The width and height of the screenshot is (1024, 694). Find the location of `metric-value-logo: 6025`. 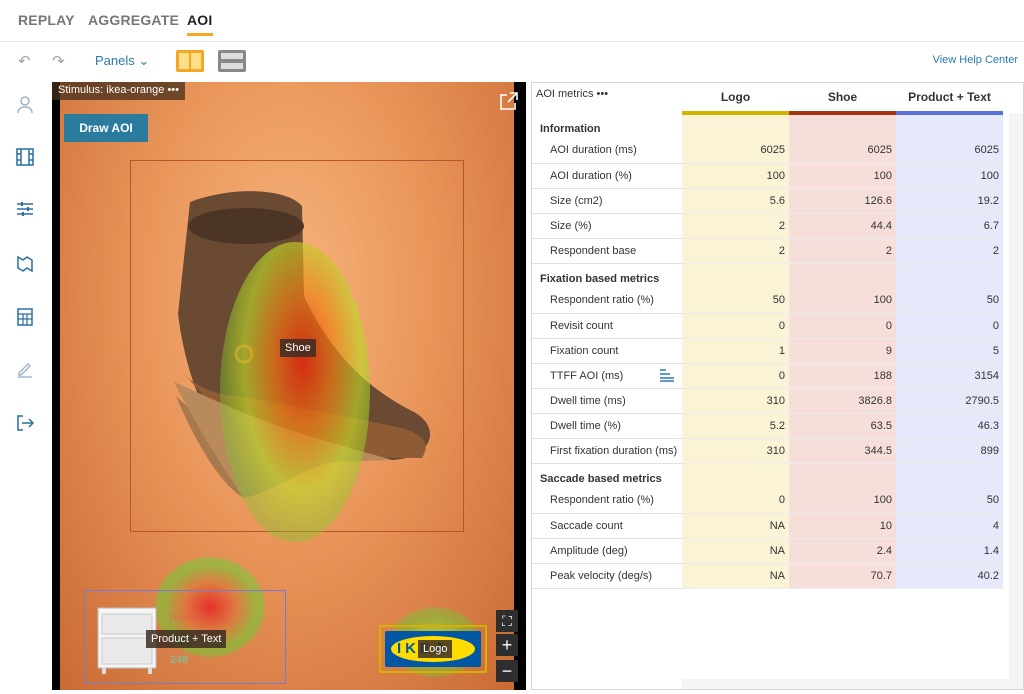

metric-value-logo: 6025 is located at coordinates (735, 151).